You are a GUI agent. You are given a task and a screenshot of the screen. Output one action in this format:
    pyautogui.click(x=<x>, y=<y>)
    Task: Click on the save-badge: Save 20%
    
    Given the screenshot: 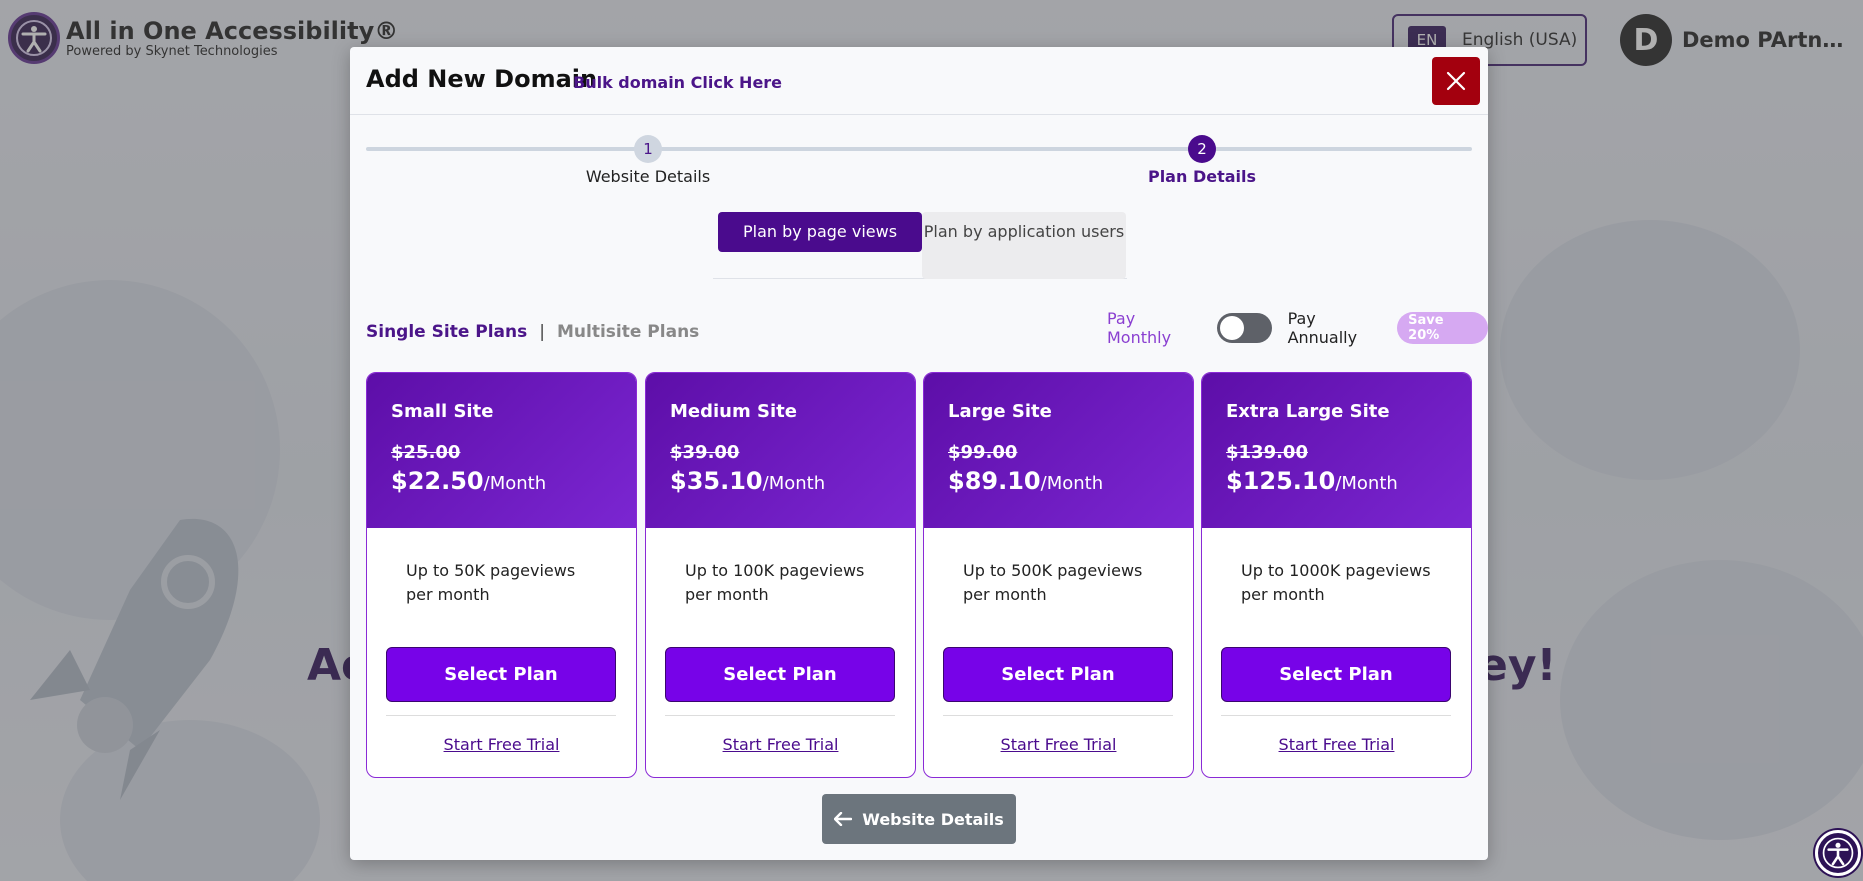 What is the action you would take?
    pyautogui.click(x=1443, y=328)
    